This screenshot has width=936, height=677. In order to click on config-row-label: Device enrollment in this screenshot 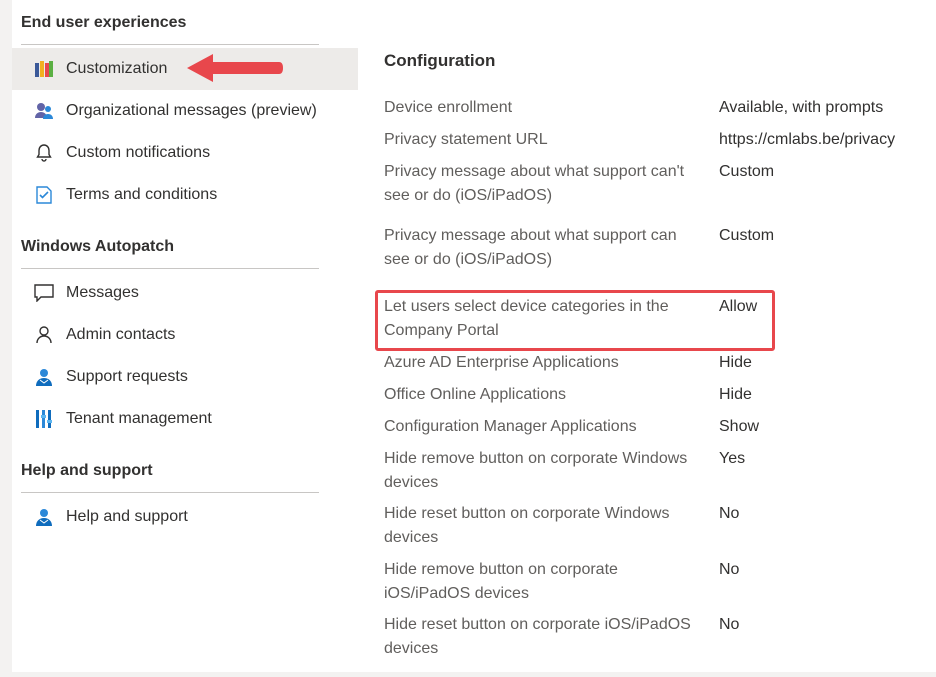, I will do `click(448, 107)`.